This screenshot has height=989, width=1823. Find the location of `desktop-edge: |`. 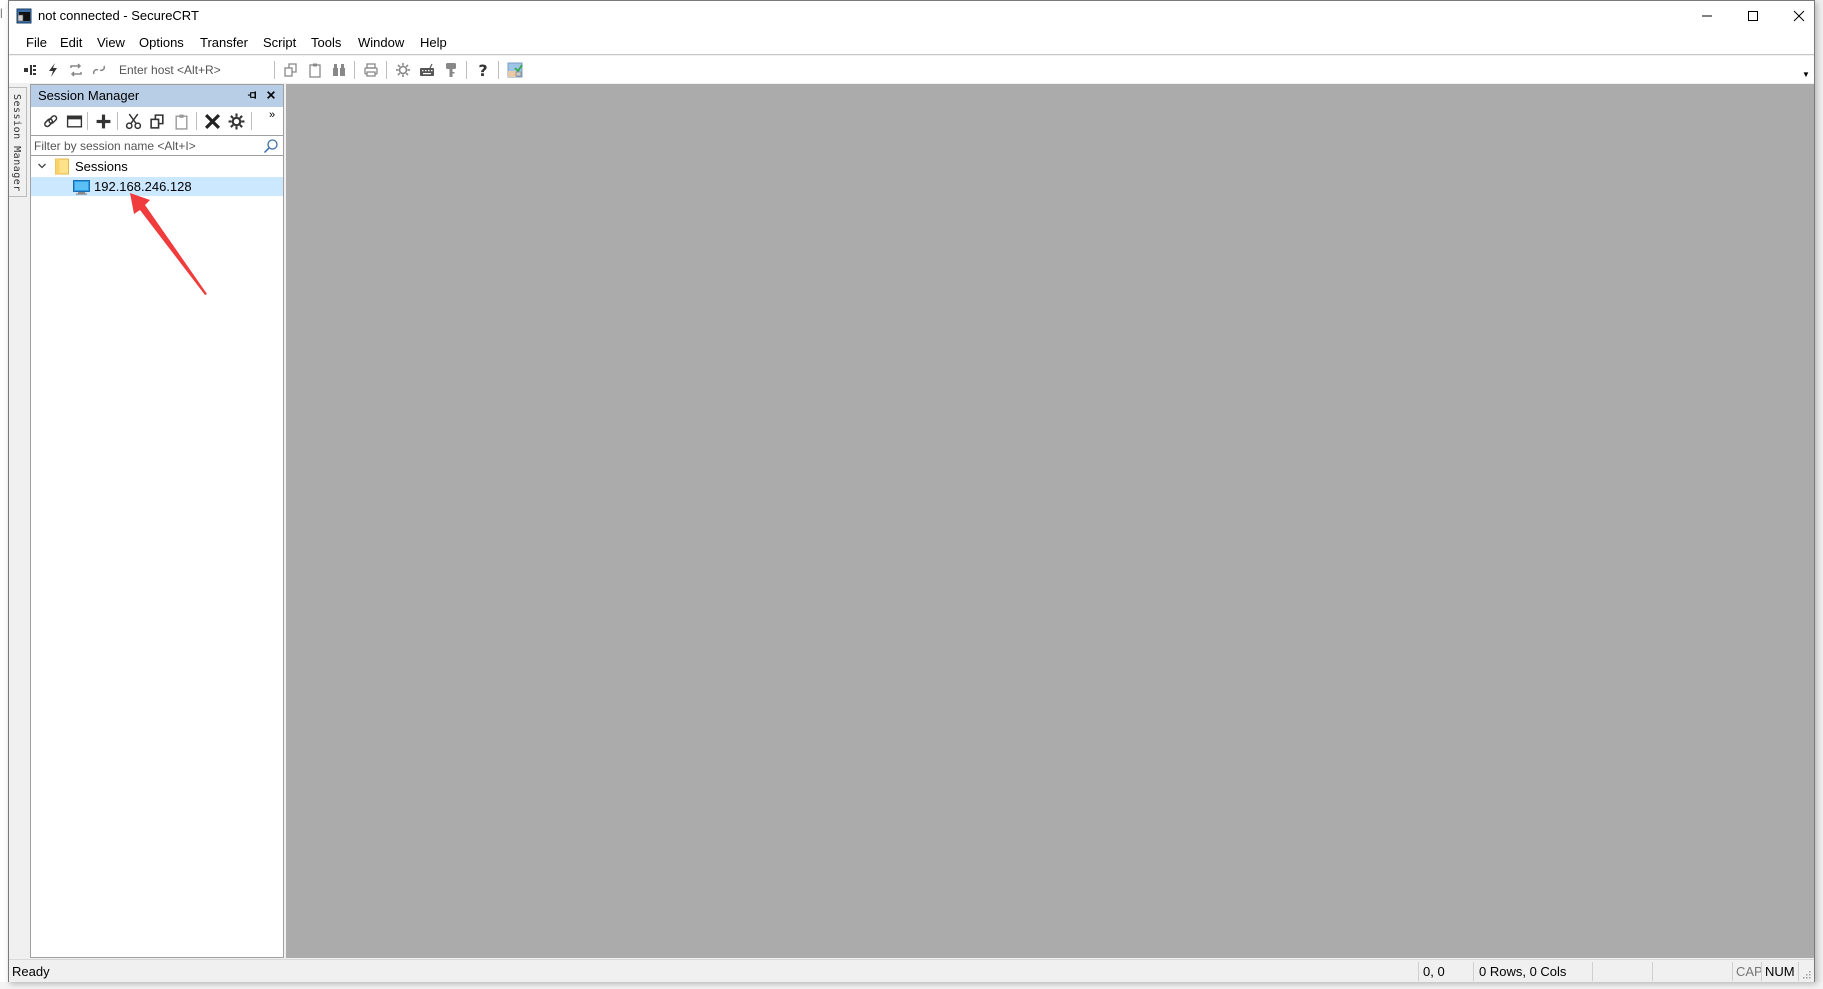

desktop-edge: | is located at coordinates (4, 494).